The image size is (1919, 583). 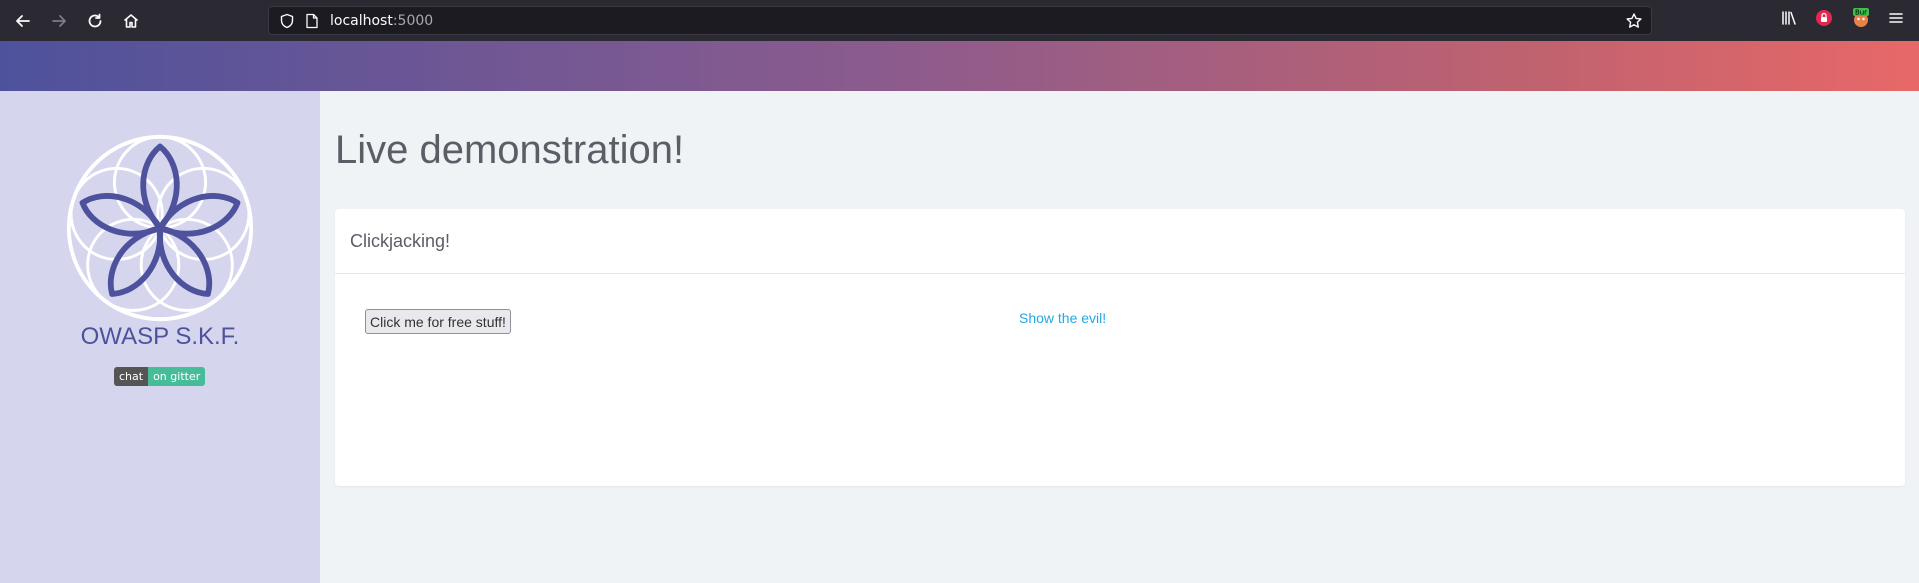 I want to click on sidebar: OWASP S.K.F. chat on gitter, so click(x=160, y=337).